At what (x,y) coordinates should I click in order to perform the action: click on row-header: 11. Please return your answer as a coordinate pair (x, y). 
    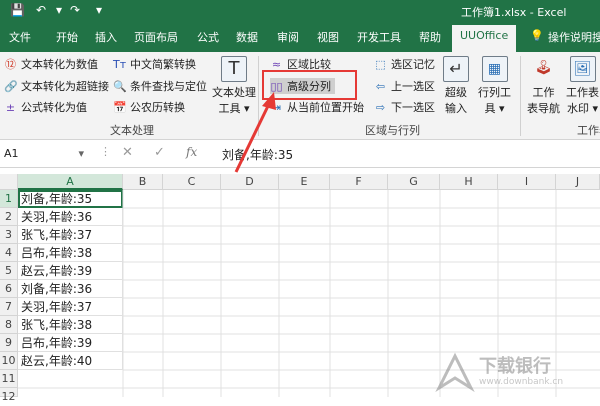
    Looking at the image, I should click on (9, 379).